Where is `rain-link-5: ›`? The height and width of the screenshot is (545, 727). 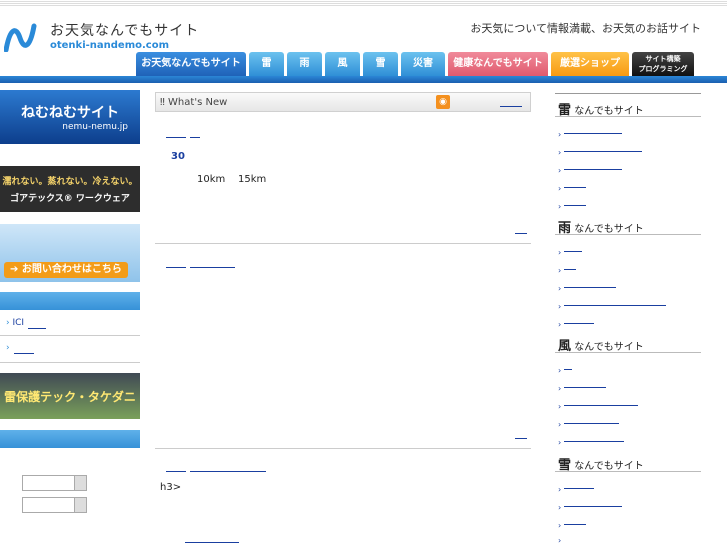 rain-link-5: › is located at coordinates (576, 324).